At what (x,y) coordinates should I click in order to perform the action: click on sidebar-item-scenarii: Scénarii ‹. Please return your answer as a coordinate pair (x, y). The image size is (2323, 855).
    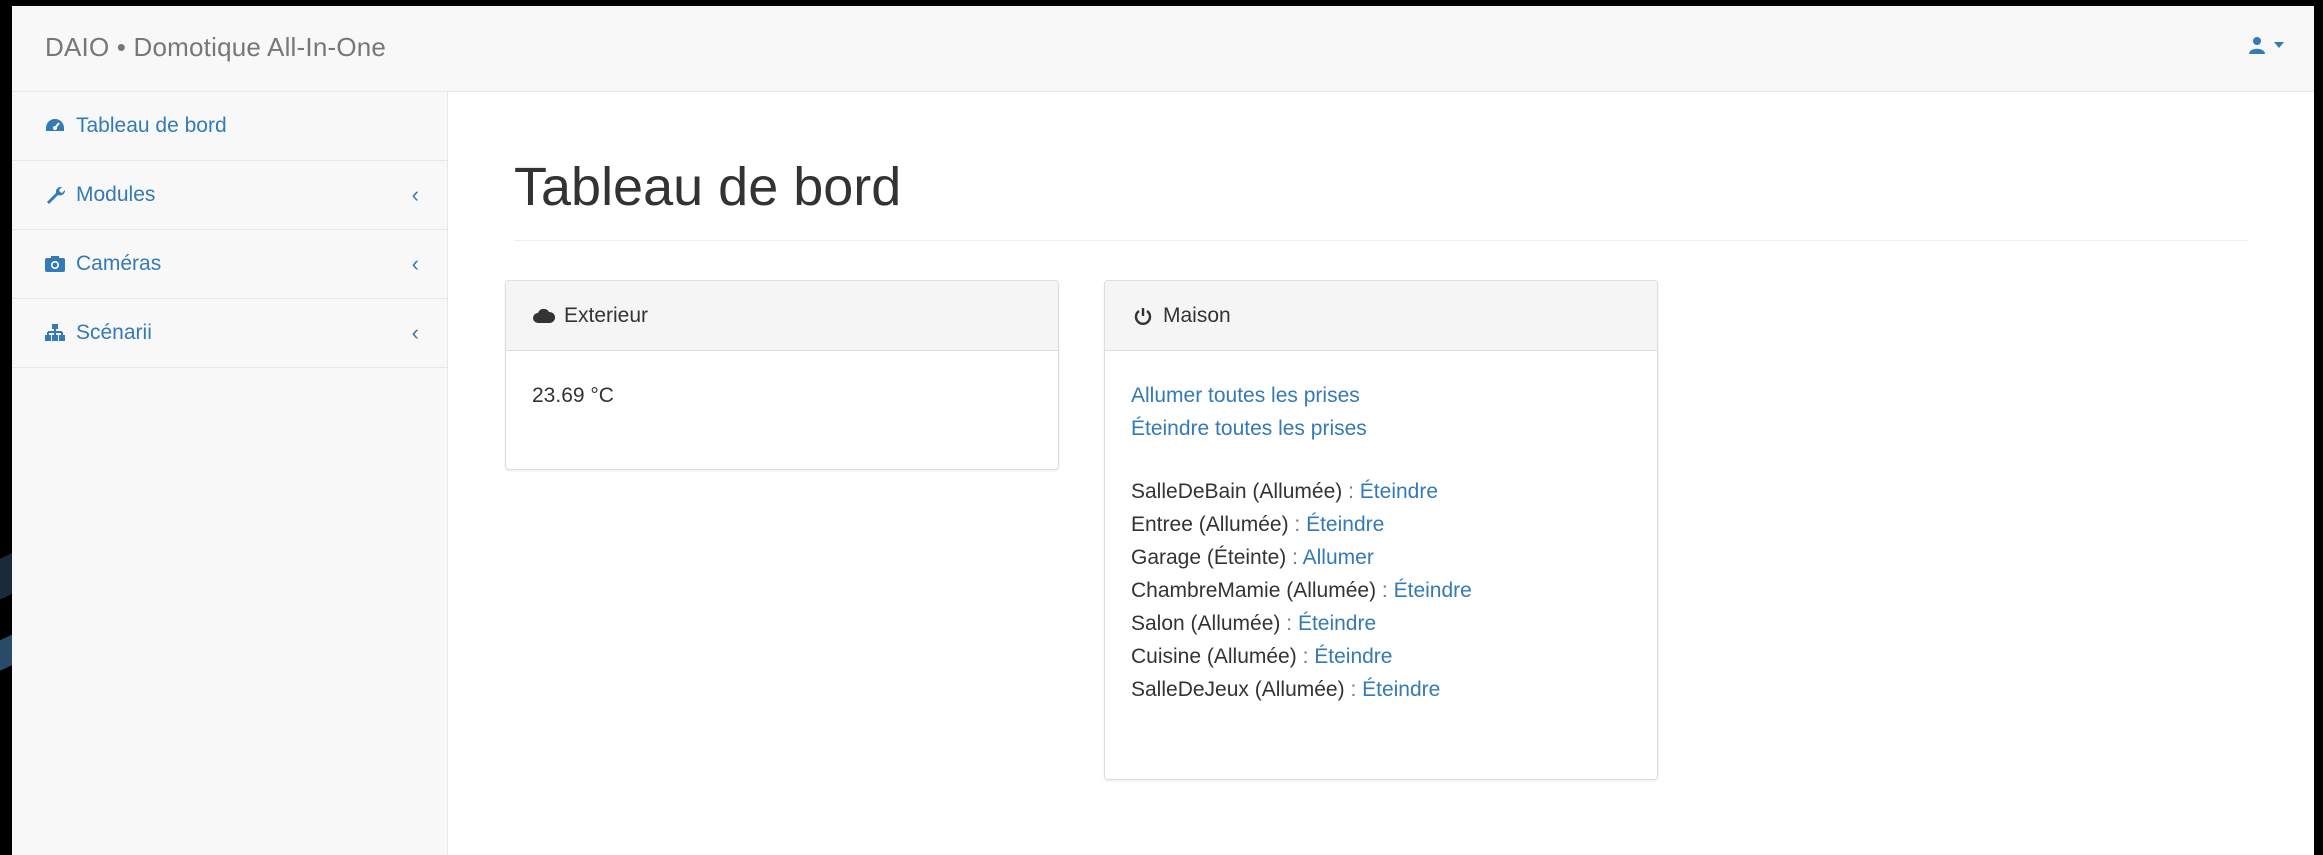
    Looking at the image, I should click on (229, 333).